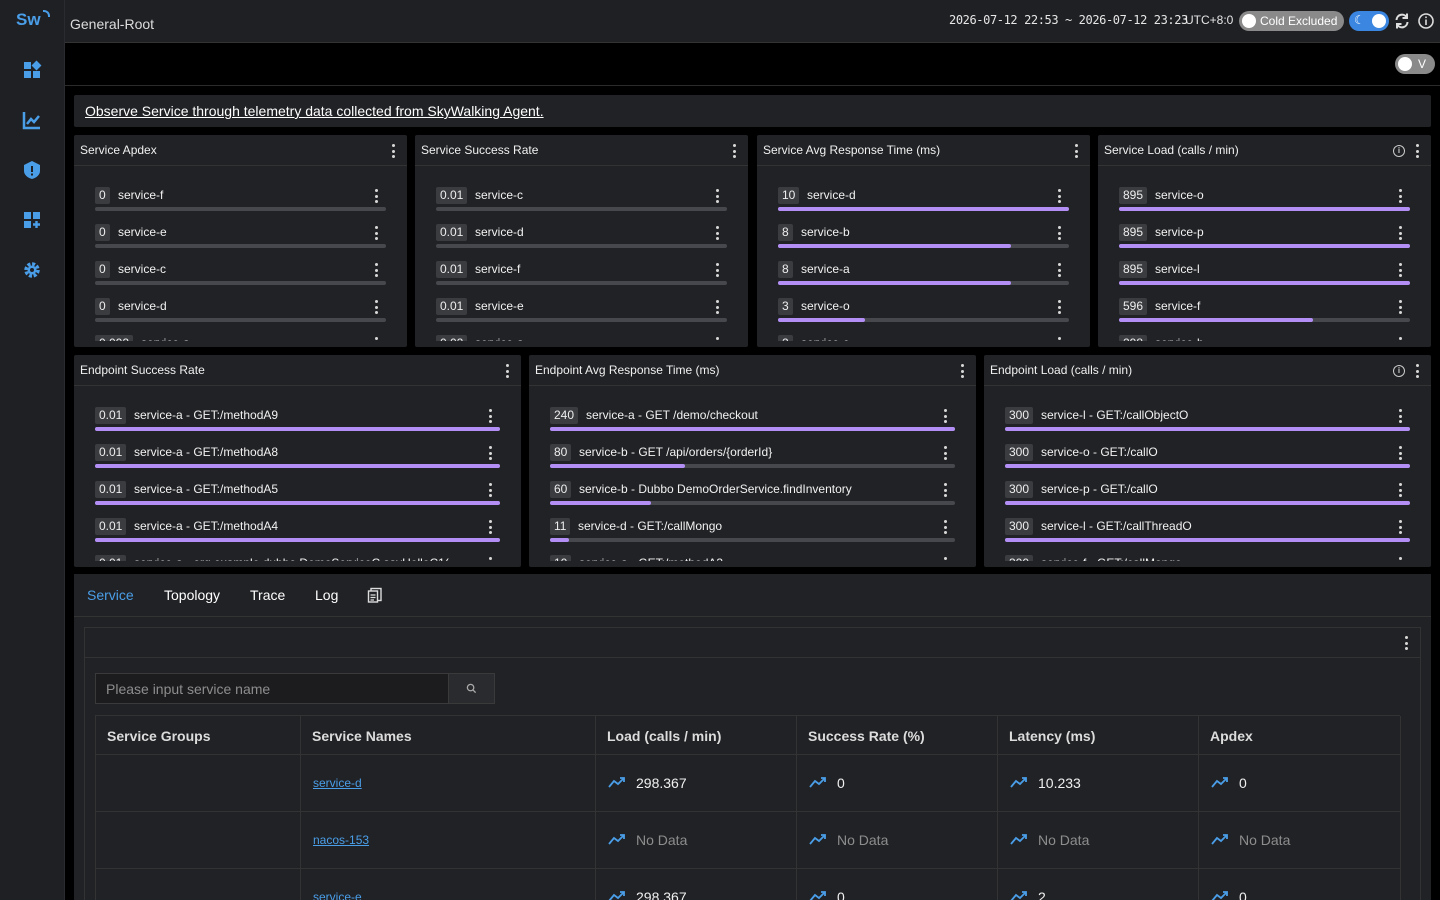 This screenshot has width=1440, height=900. What do you see at coordinates (297, 462) in the screenshot?
I see `list-item: 0.01 service-a - GET:/methodA8` at bounding box center [297, 462].